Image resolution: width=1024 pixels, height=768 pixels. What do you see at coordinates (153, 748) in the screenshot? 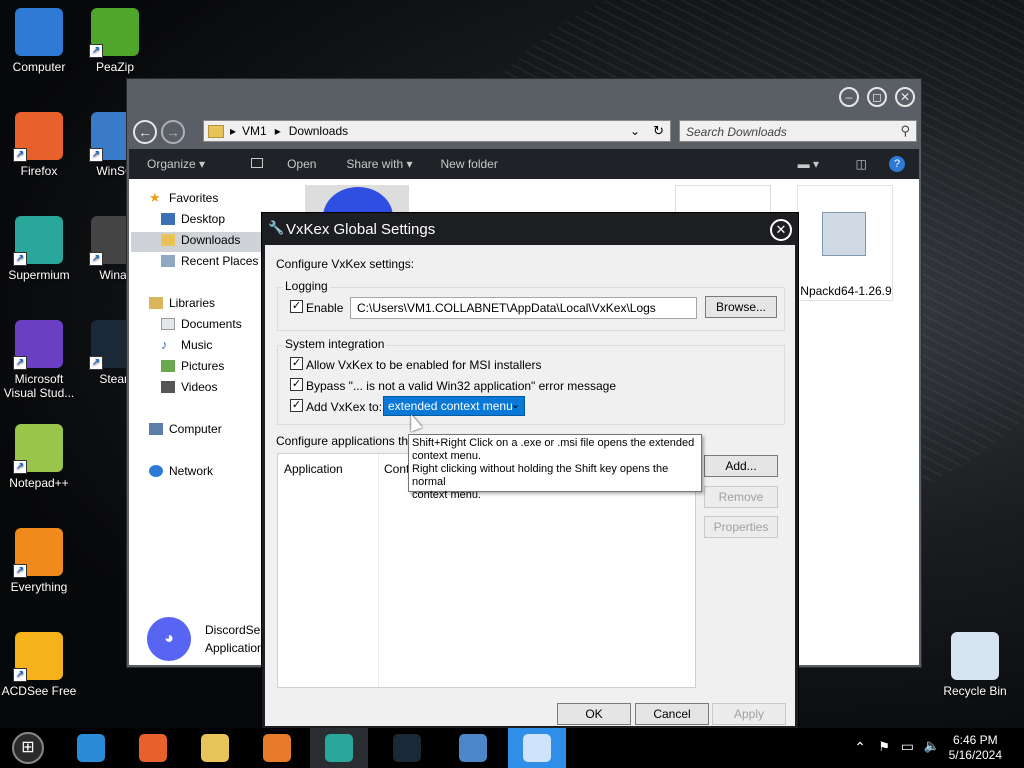
I see `taskbar-firefox-button` at bounding box center [153, 748].